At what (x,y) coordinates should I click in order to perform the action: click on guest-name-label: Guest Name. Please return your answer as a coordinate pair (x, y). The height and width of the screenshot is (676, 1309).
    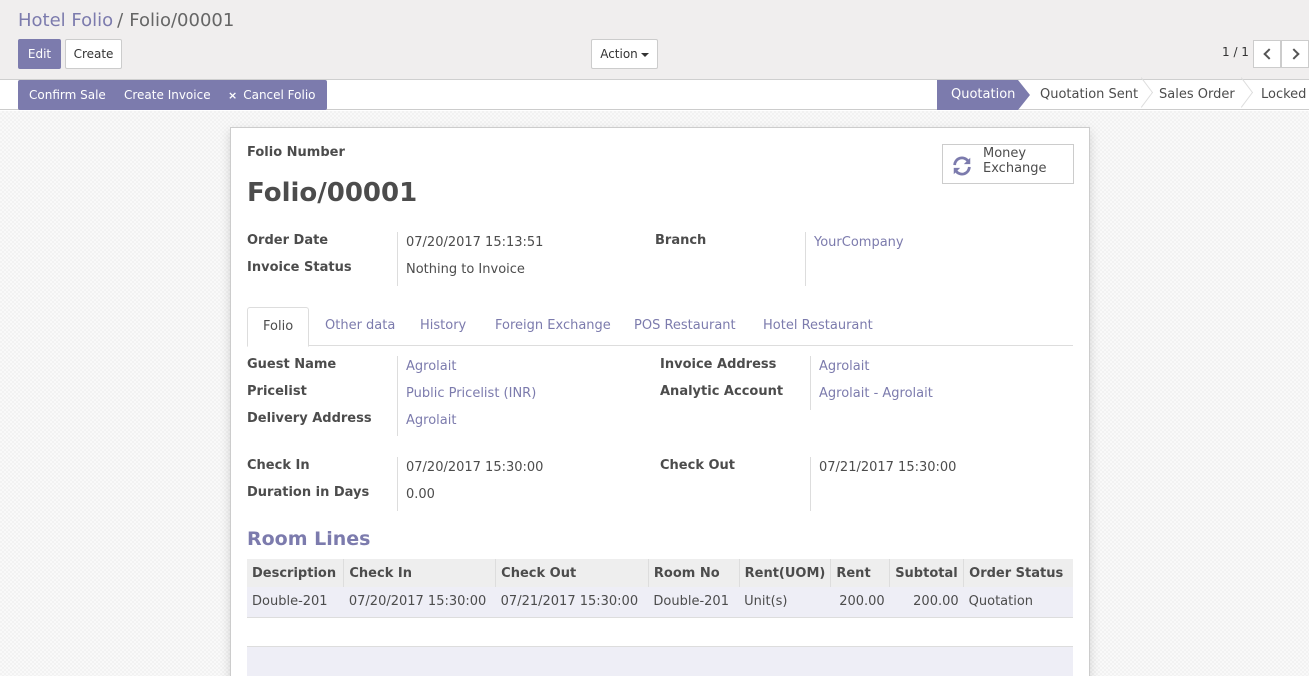
    Looking at the image, I should click on (292, 364).